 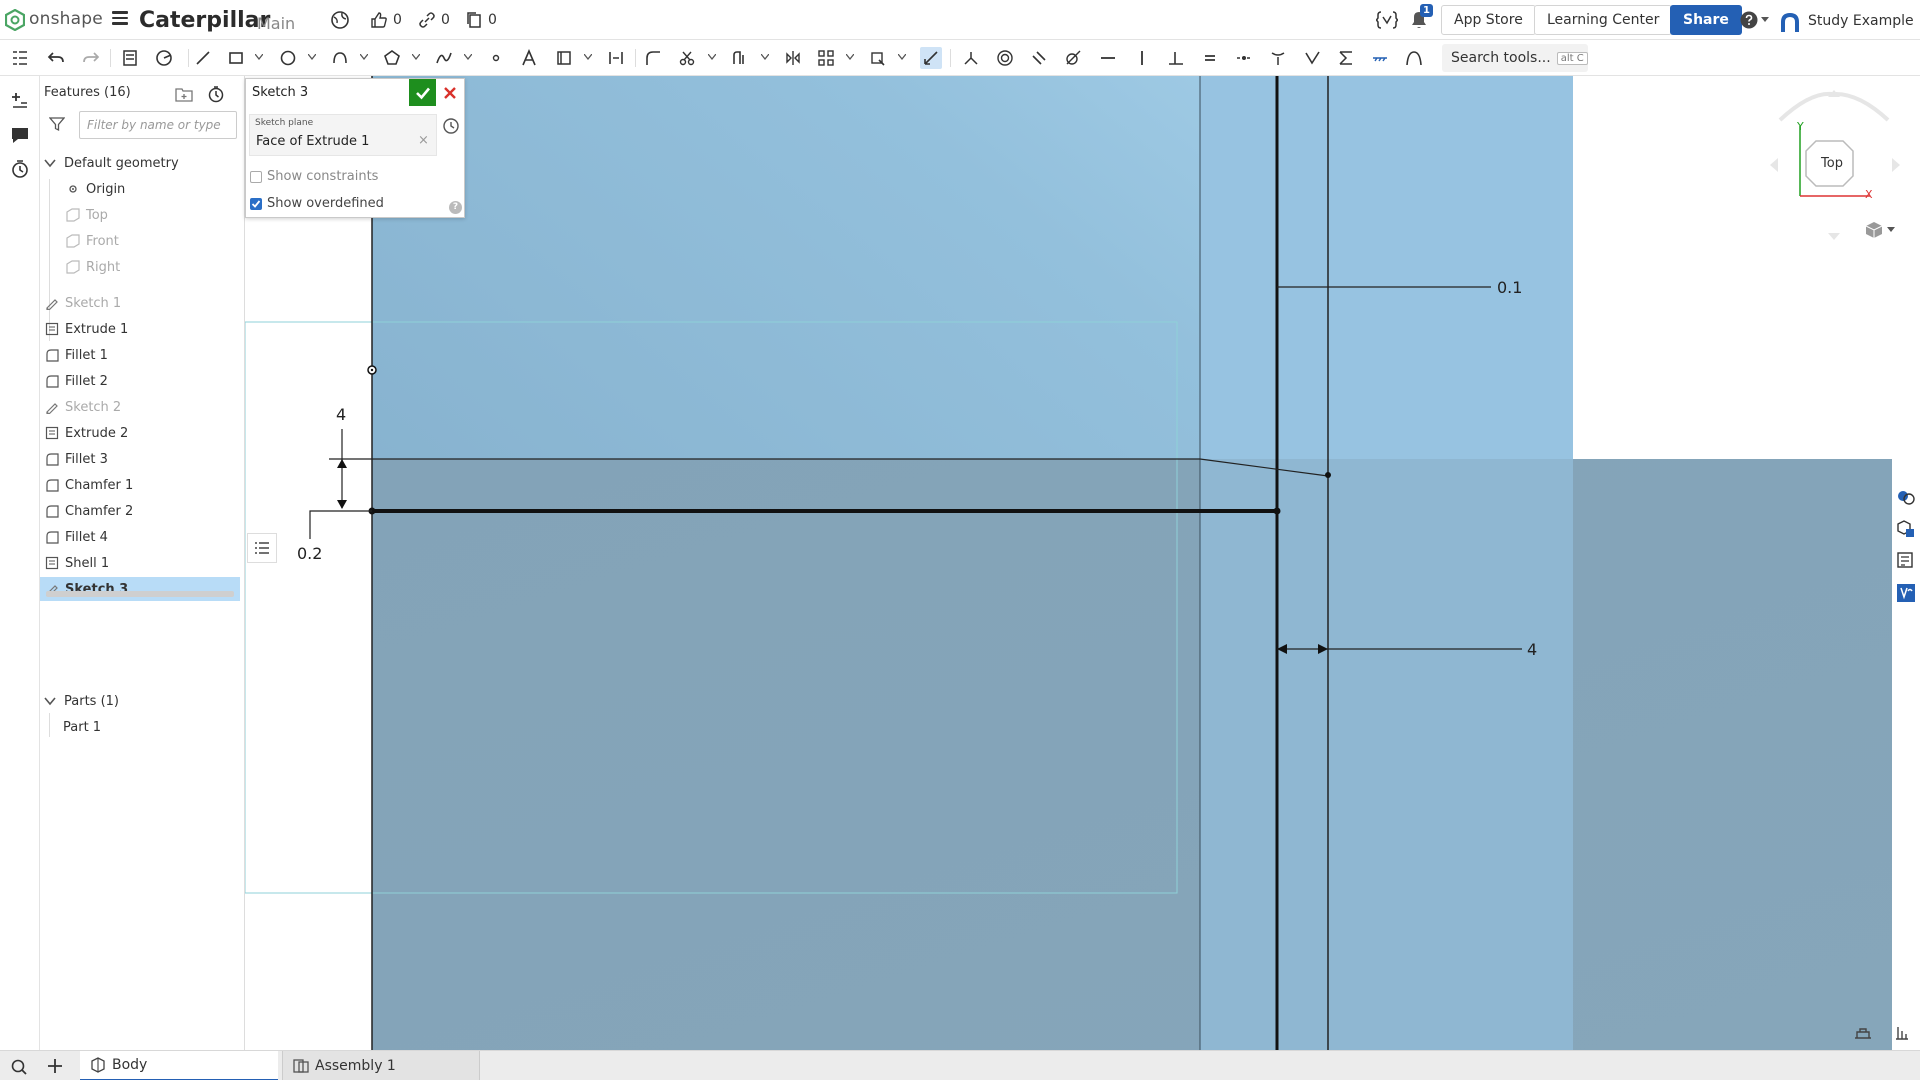 I want to click on dimension-label-4-vertical: 4, so click(x=341, y=414).